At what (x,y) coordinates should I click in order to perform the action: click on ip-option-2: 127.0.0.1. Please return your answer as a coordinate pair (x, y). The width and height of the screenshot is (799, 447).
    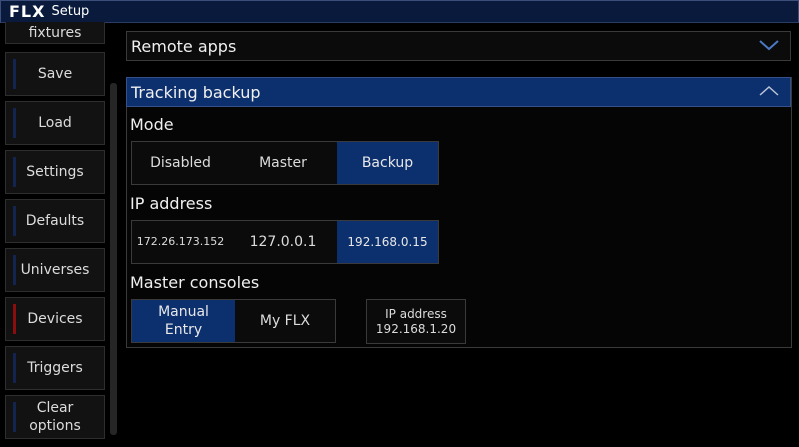
    Looking at the image, I should click on (283, 242).